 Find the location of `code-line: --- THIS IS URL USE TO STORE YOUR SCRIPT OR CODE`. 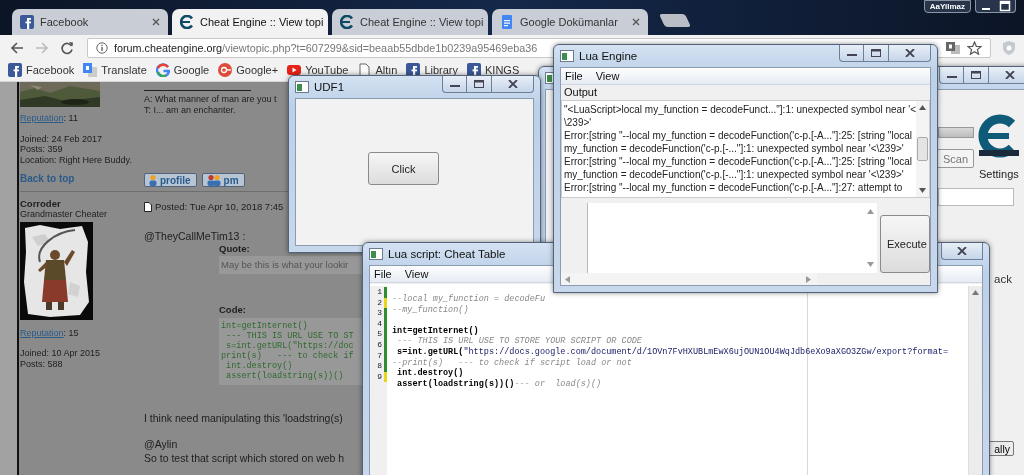

code-line: --- THIS IS URL USE TO STORE YOUR SCRIPT OR CODE is located at coordinates (519, 341).